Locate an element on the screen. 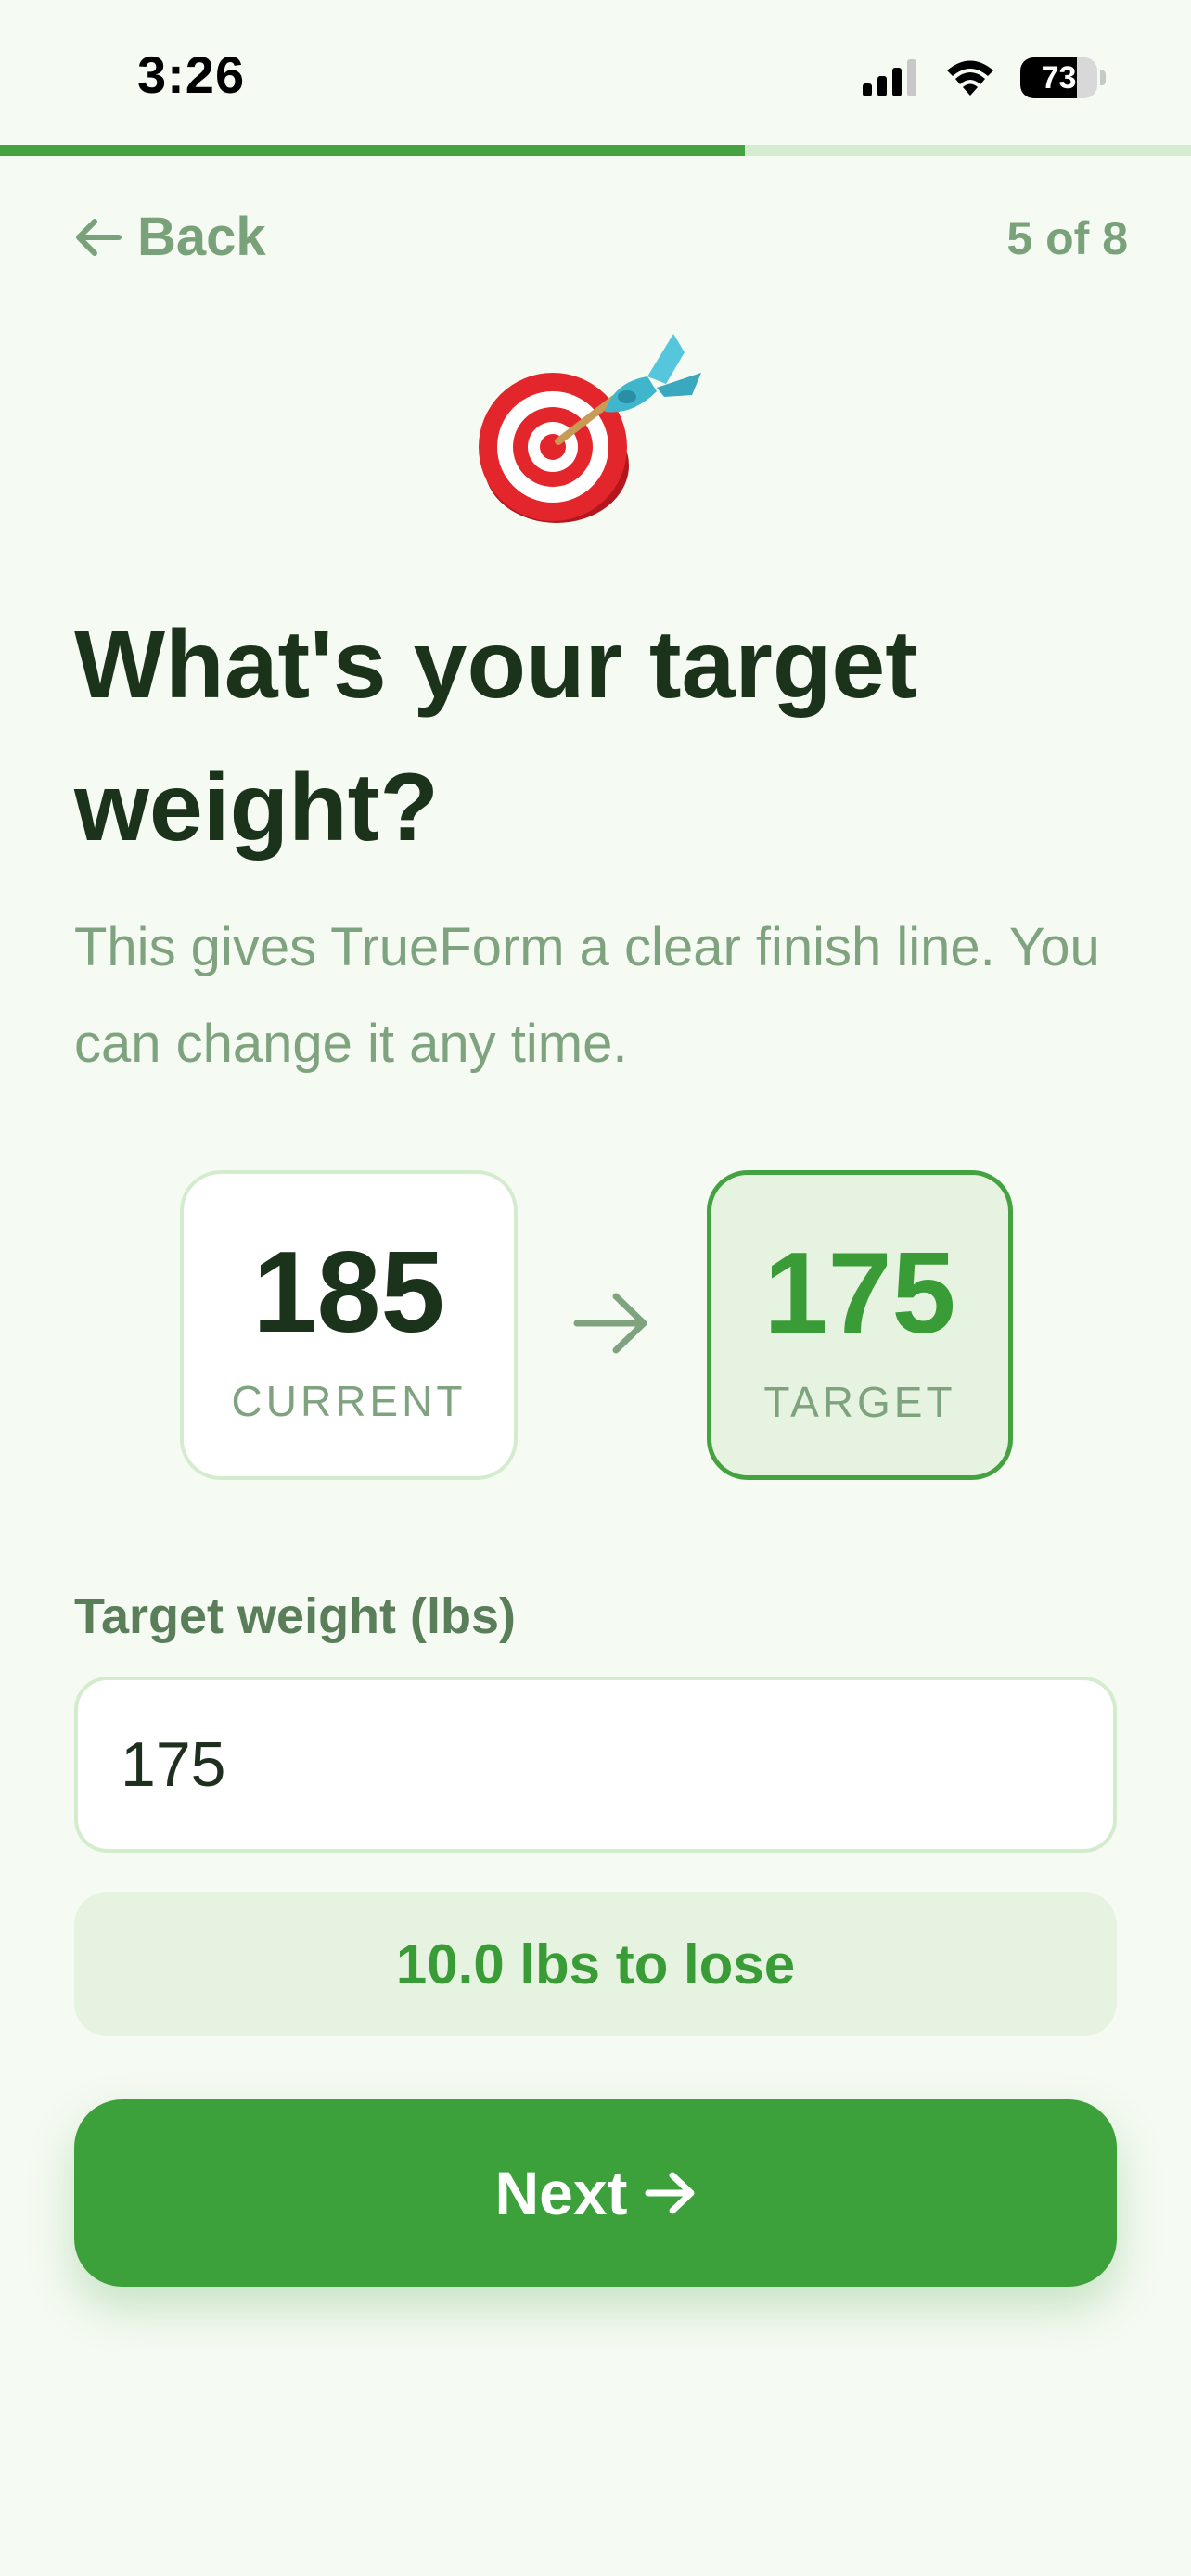 The height and width of the screenshot is (2576, 1191). status-icons: 73 is located at coordinates (984, 77).